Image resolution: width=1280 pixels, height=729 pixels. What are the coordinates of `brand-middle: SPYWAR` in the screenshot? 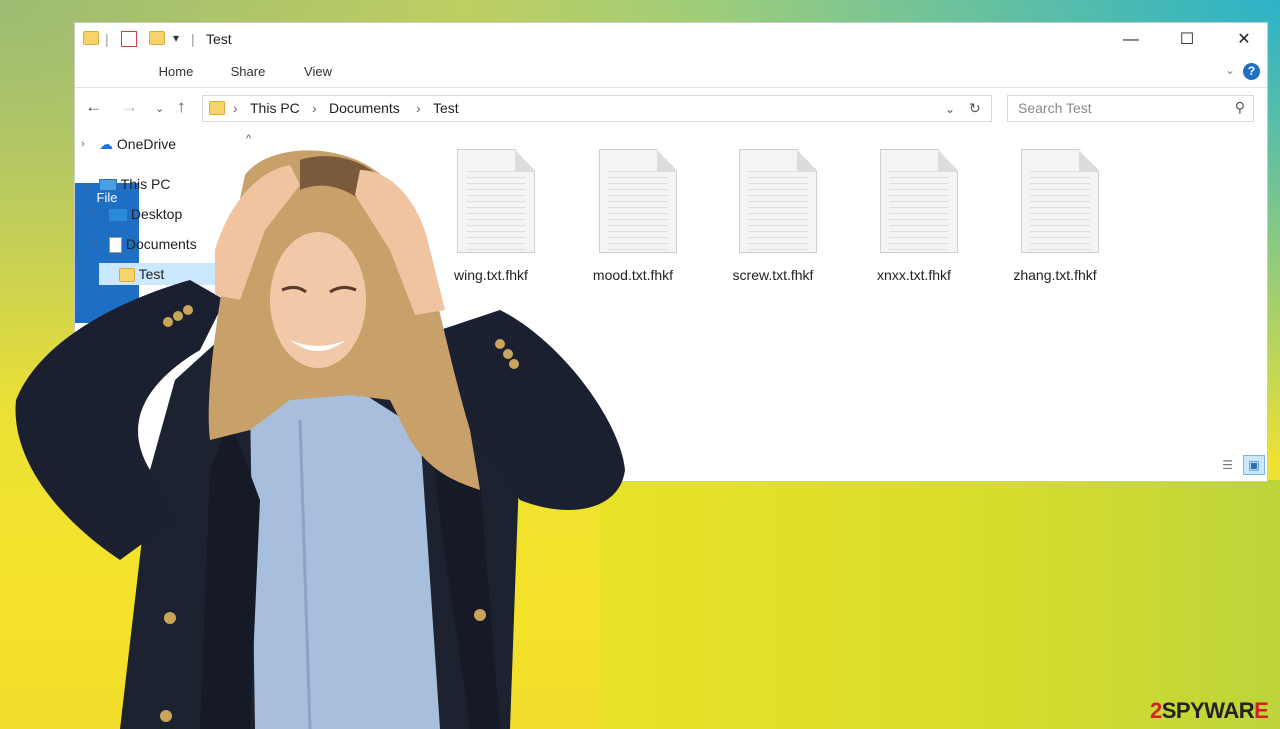 It's located at (1208, 710).